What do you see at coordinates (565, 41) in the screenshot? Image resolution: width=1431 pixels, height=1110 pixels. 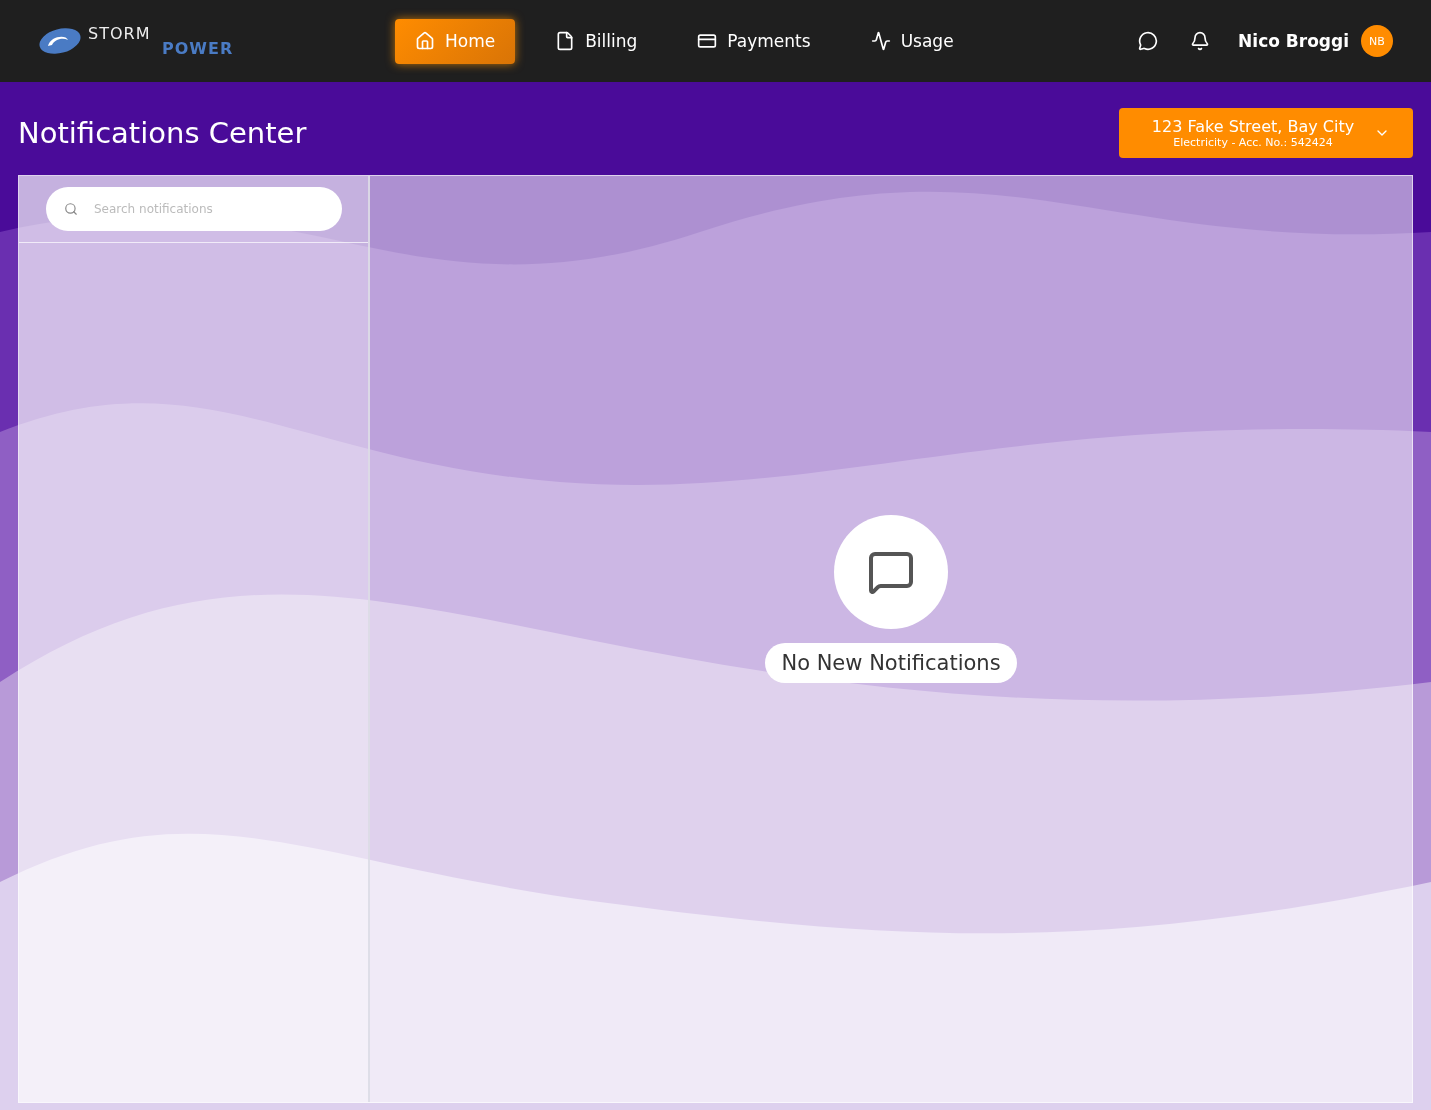 I see `document-icon` at bounding box center [565, 41].